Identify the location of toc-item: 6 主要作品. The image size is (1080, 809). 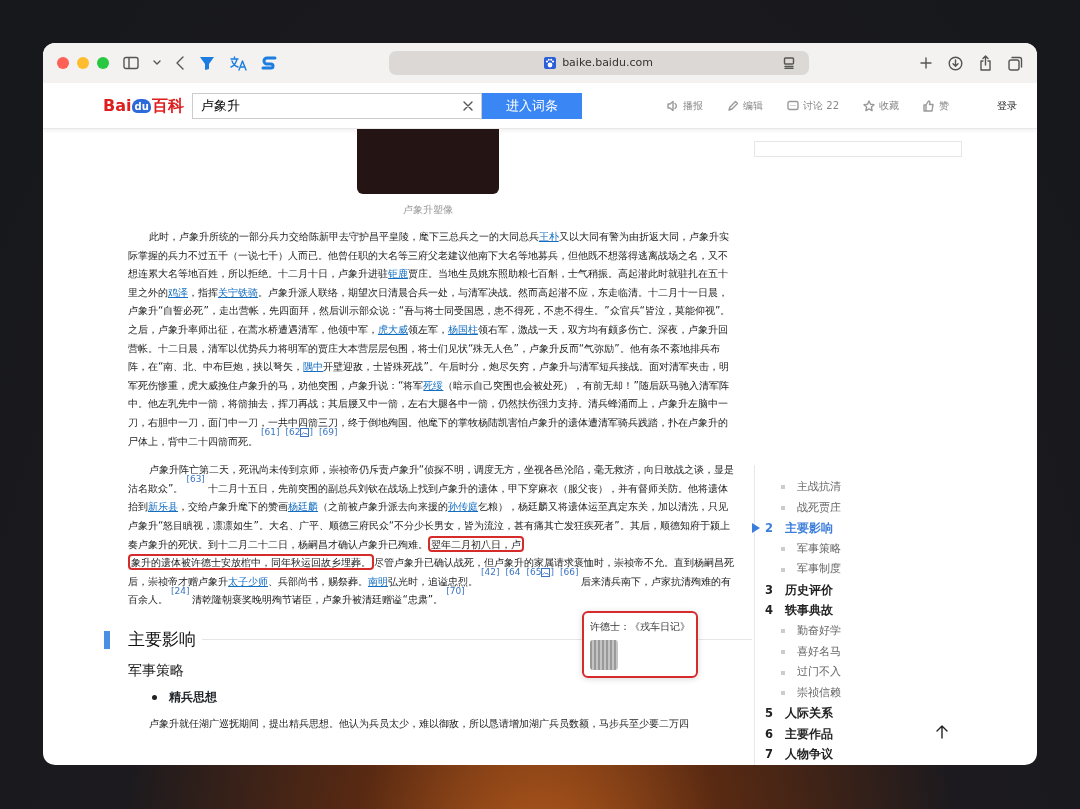
(863, 734).